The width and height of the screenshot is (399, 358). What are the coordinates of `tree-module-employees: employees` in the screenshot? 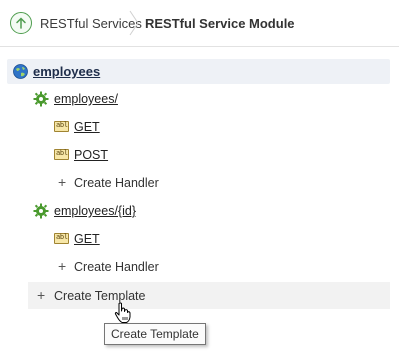 It's located at (198, 71).